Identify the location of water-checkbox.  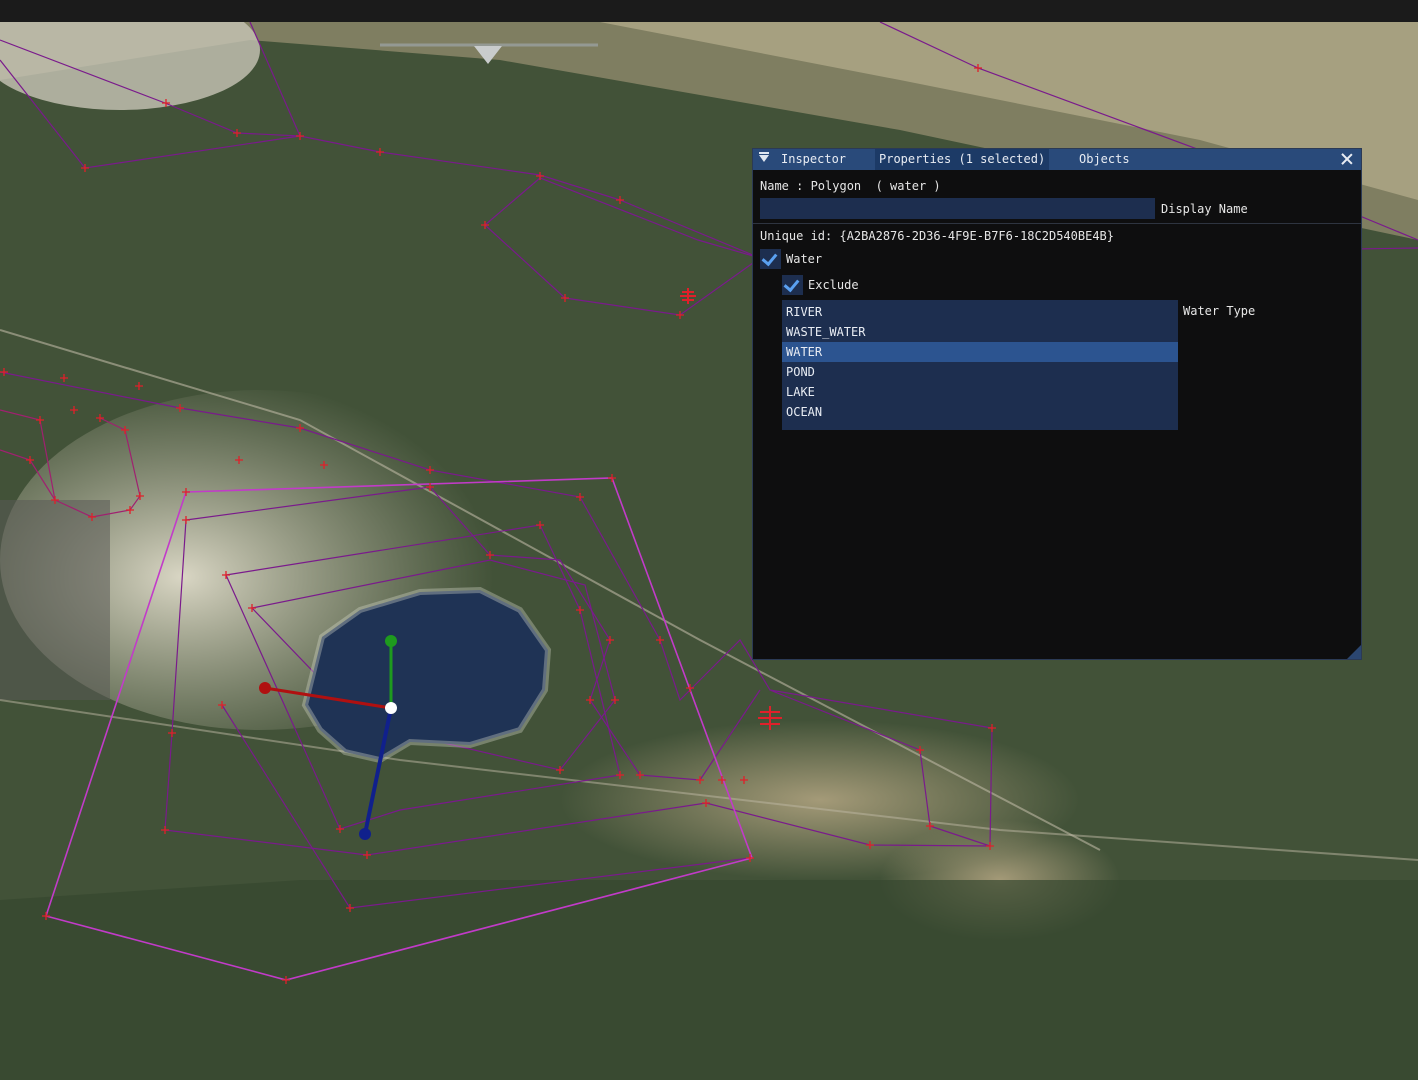
(770, 259).